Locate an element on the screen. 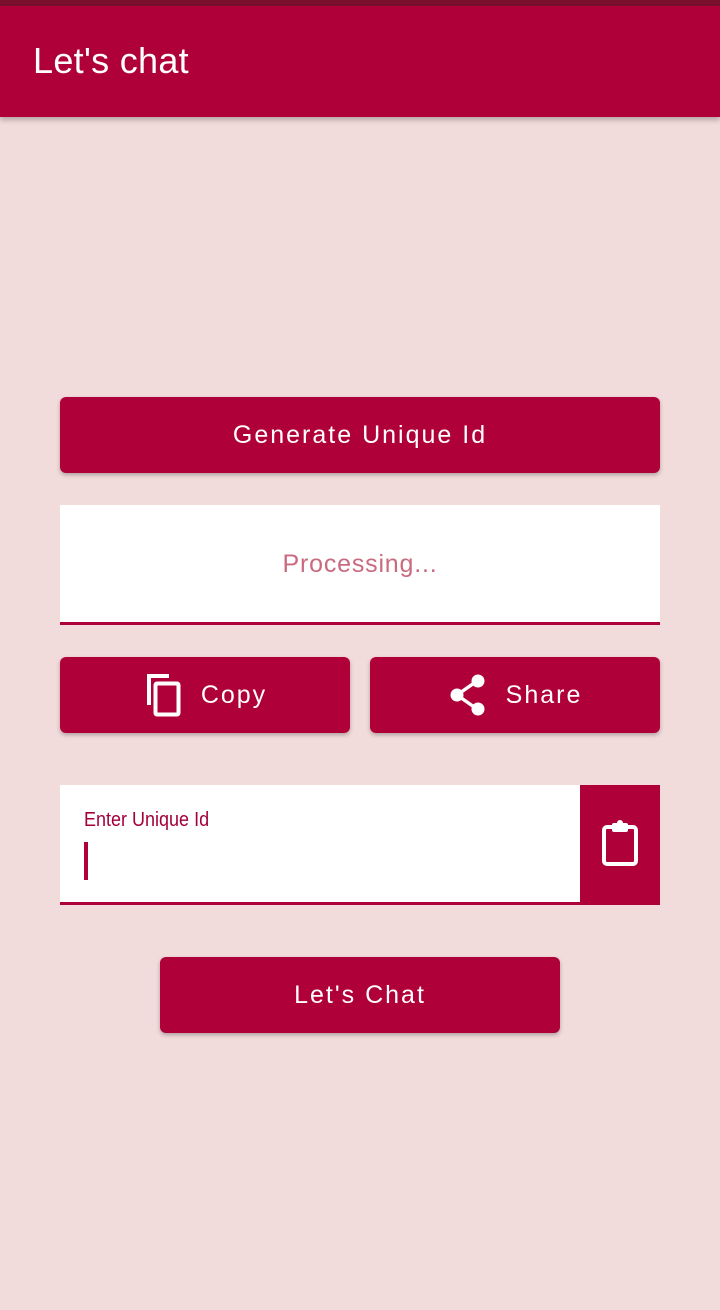 This screenshot has height=1310, width=720. generate-unique-id-label: Generate Unique Id is located at coordinates (360, 434).